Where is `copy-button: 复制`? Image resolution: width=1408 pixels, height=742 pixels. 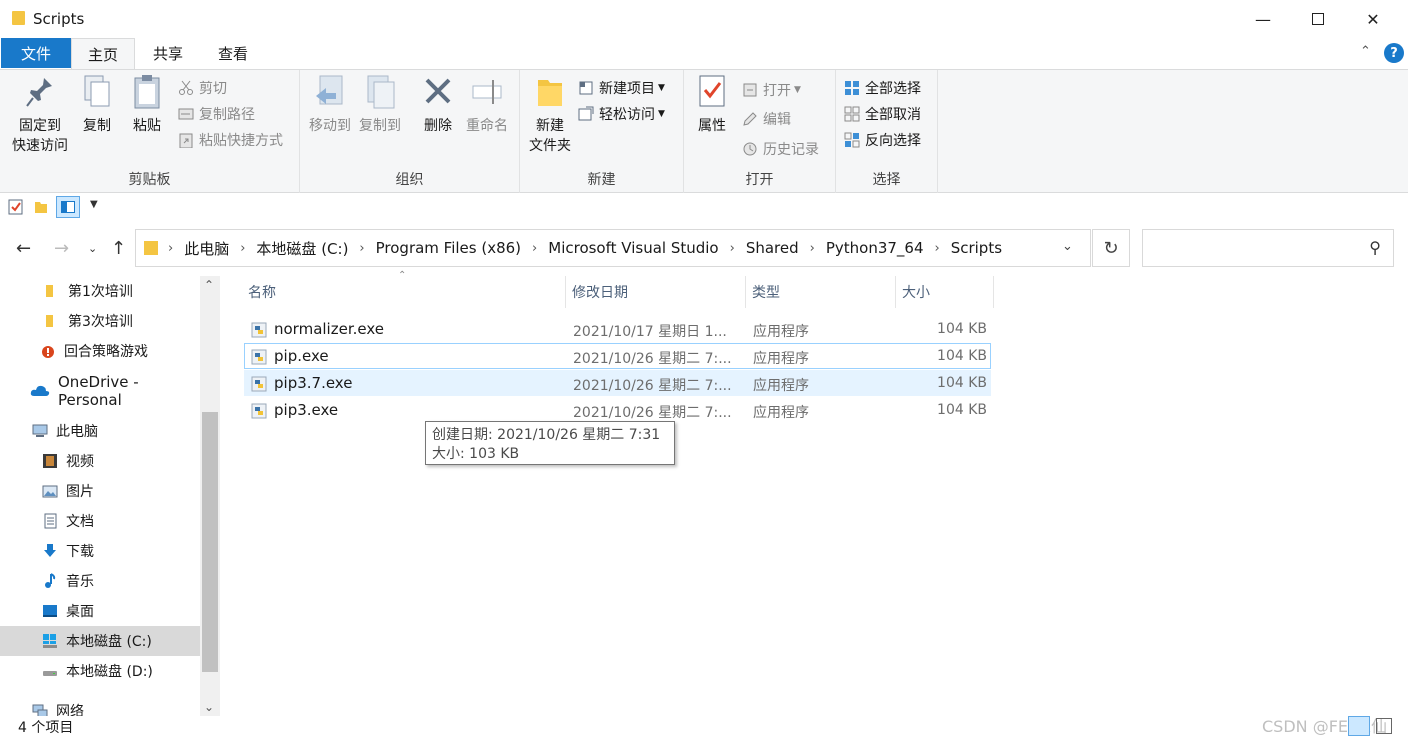
copy-button: 复制 is located at coordinates (97, 105).